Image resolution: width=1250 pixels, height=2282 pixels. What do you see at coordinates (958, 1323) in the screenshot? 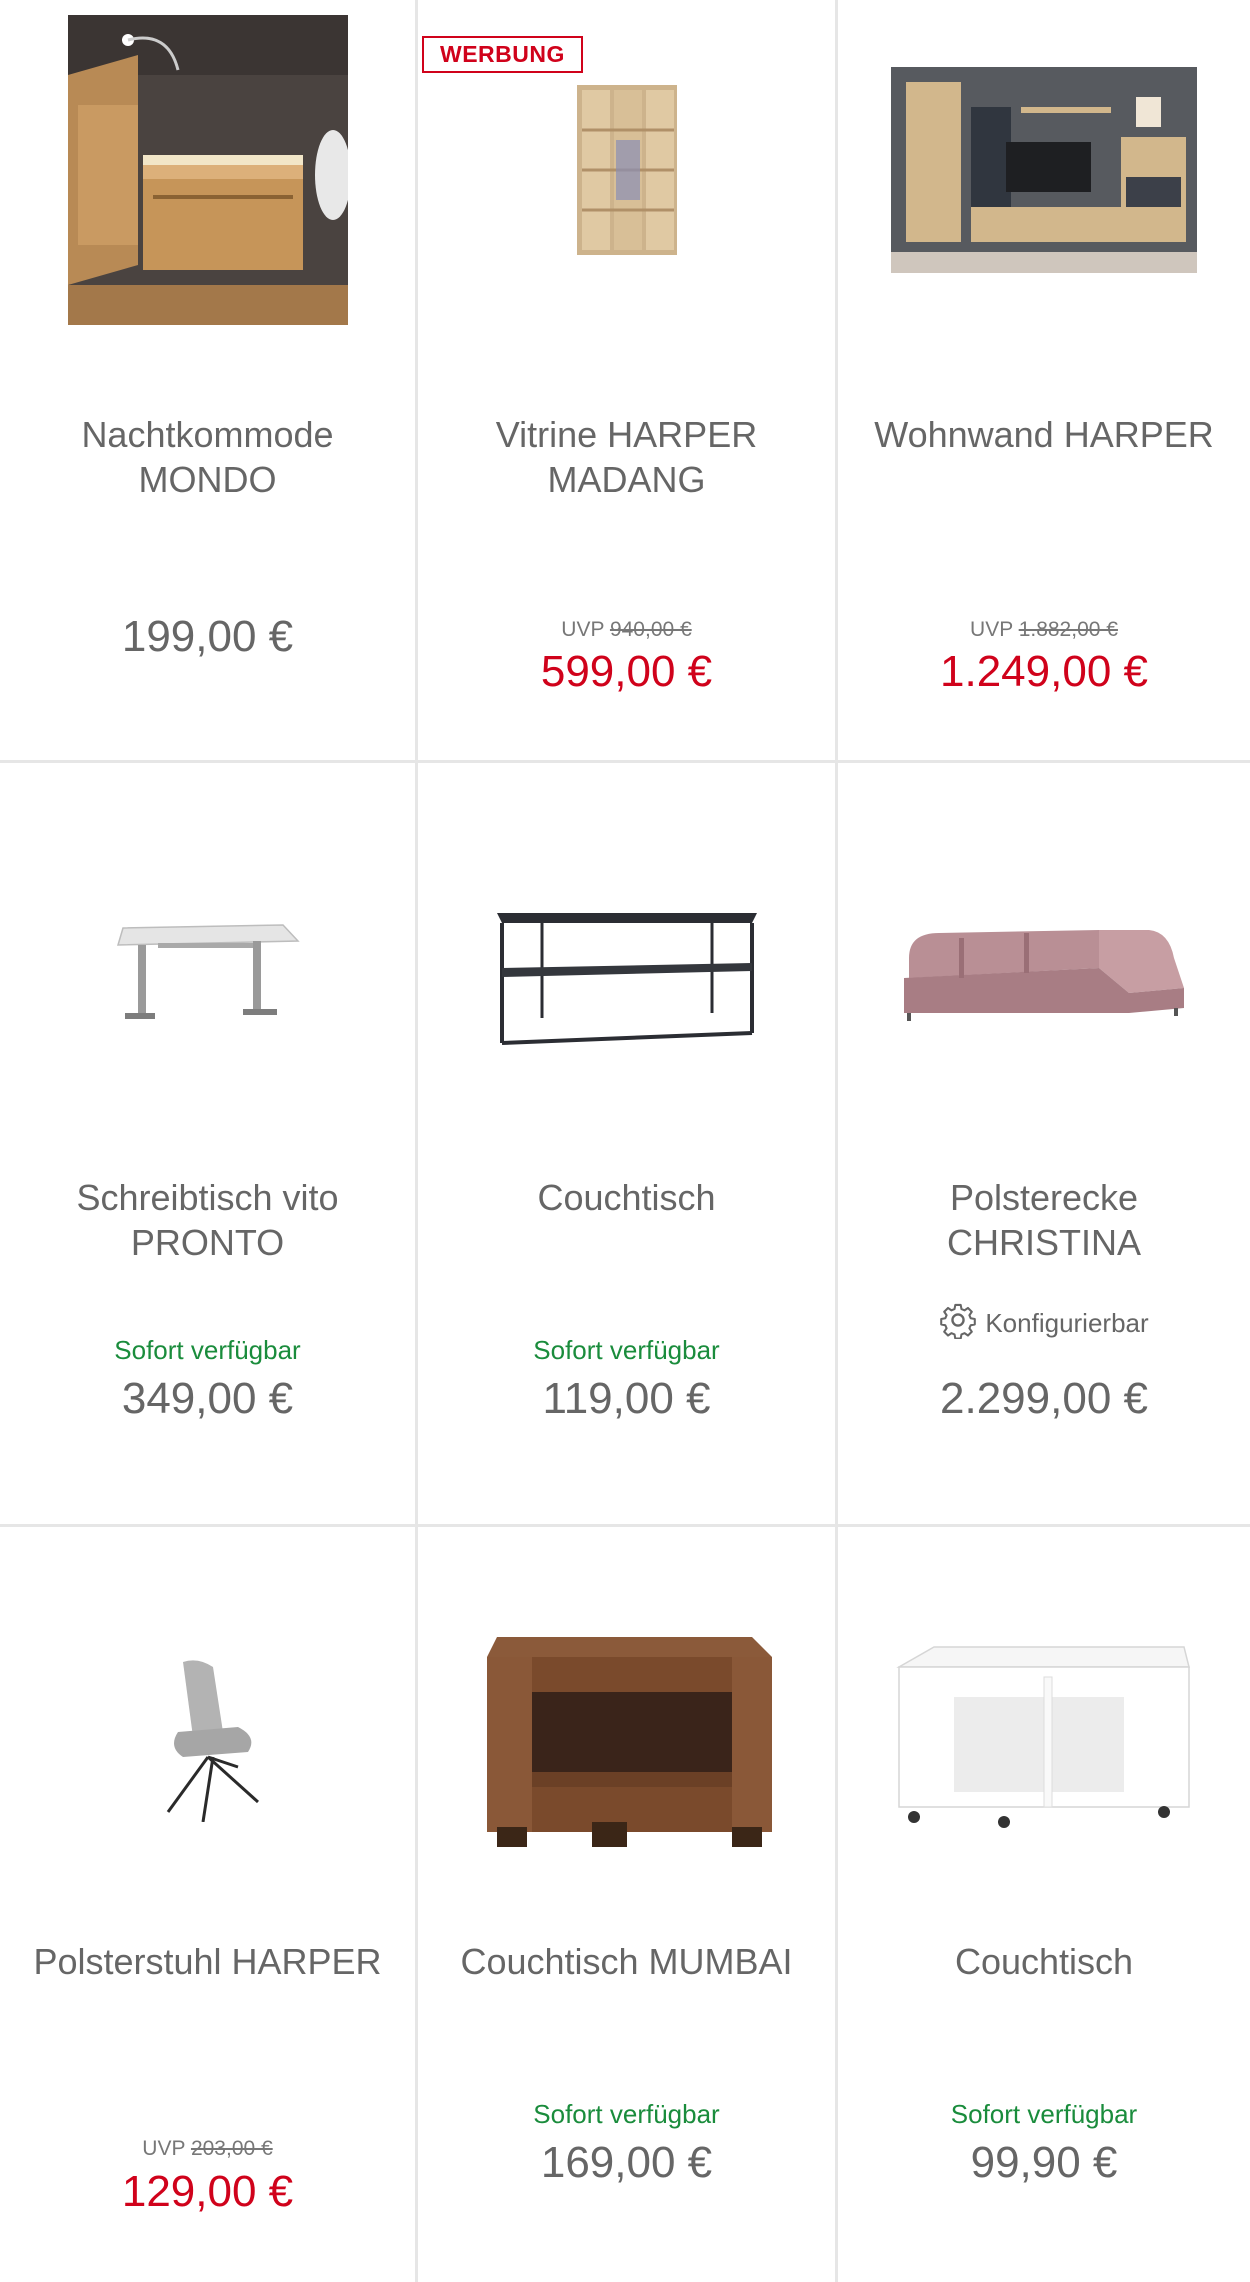
I see `gear-icon` at bounding box center [958, 1323].